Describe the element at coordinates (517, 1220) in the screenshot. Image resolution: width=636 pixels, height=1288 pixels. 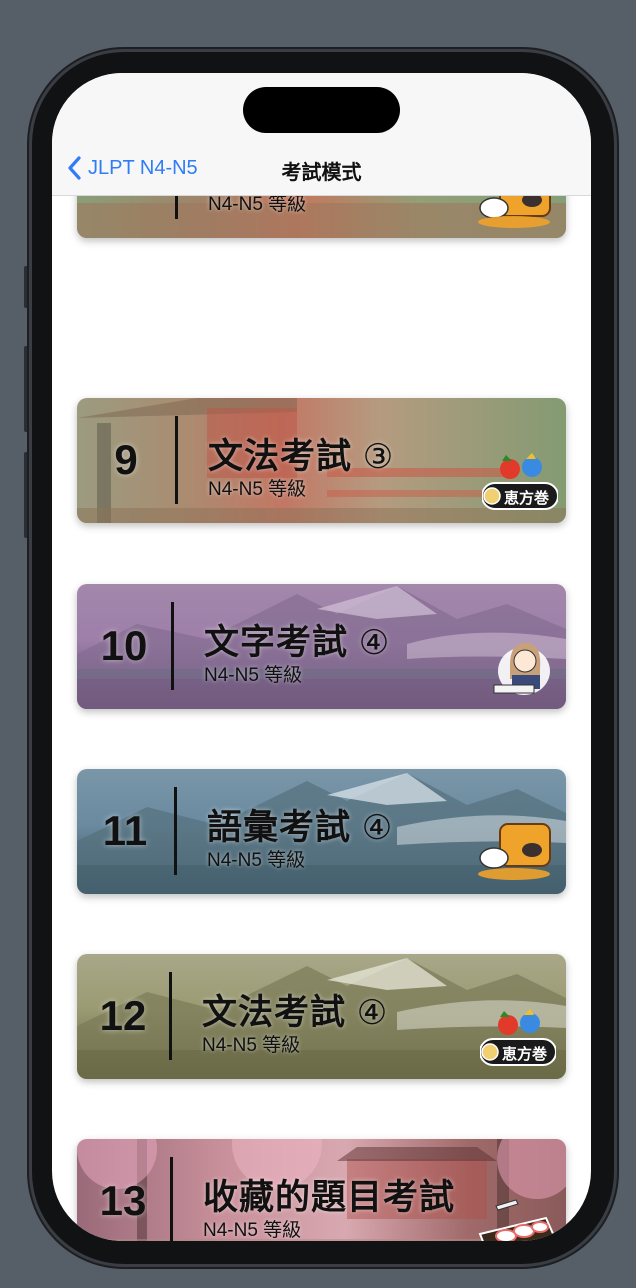
I see `sushi-sticker` at that location.